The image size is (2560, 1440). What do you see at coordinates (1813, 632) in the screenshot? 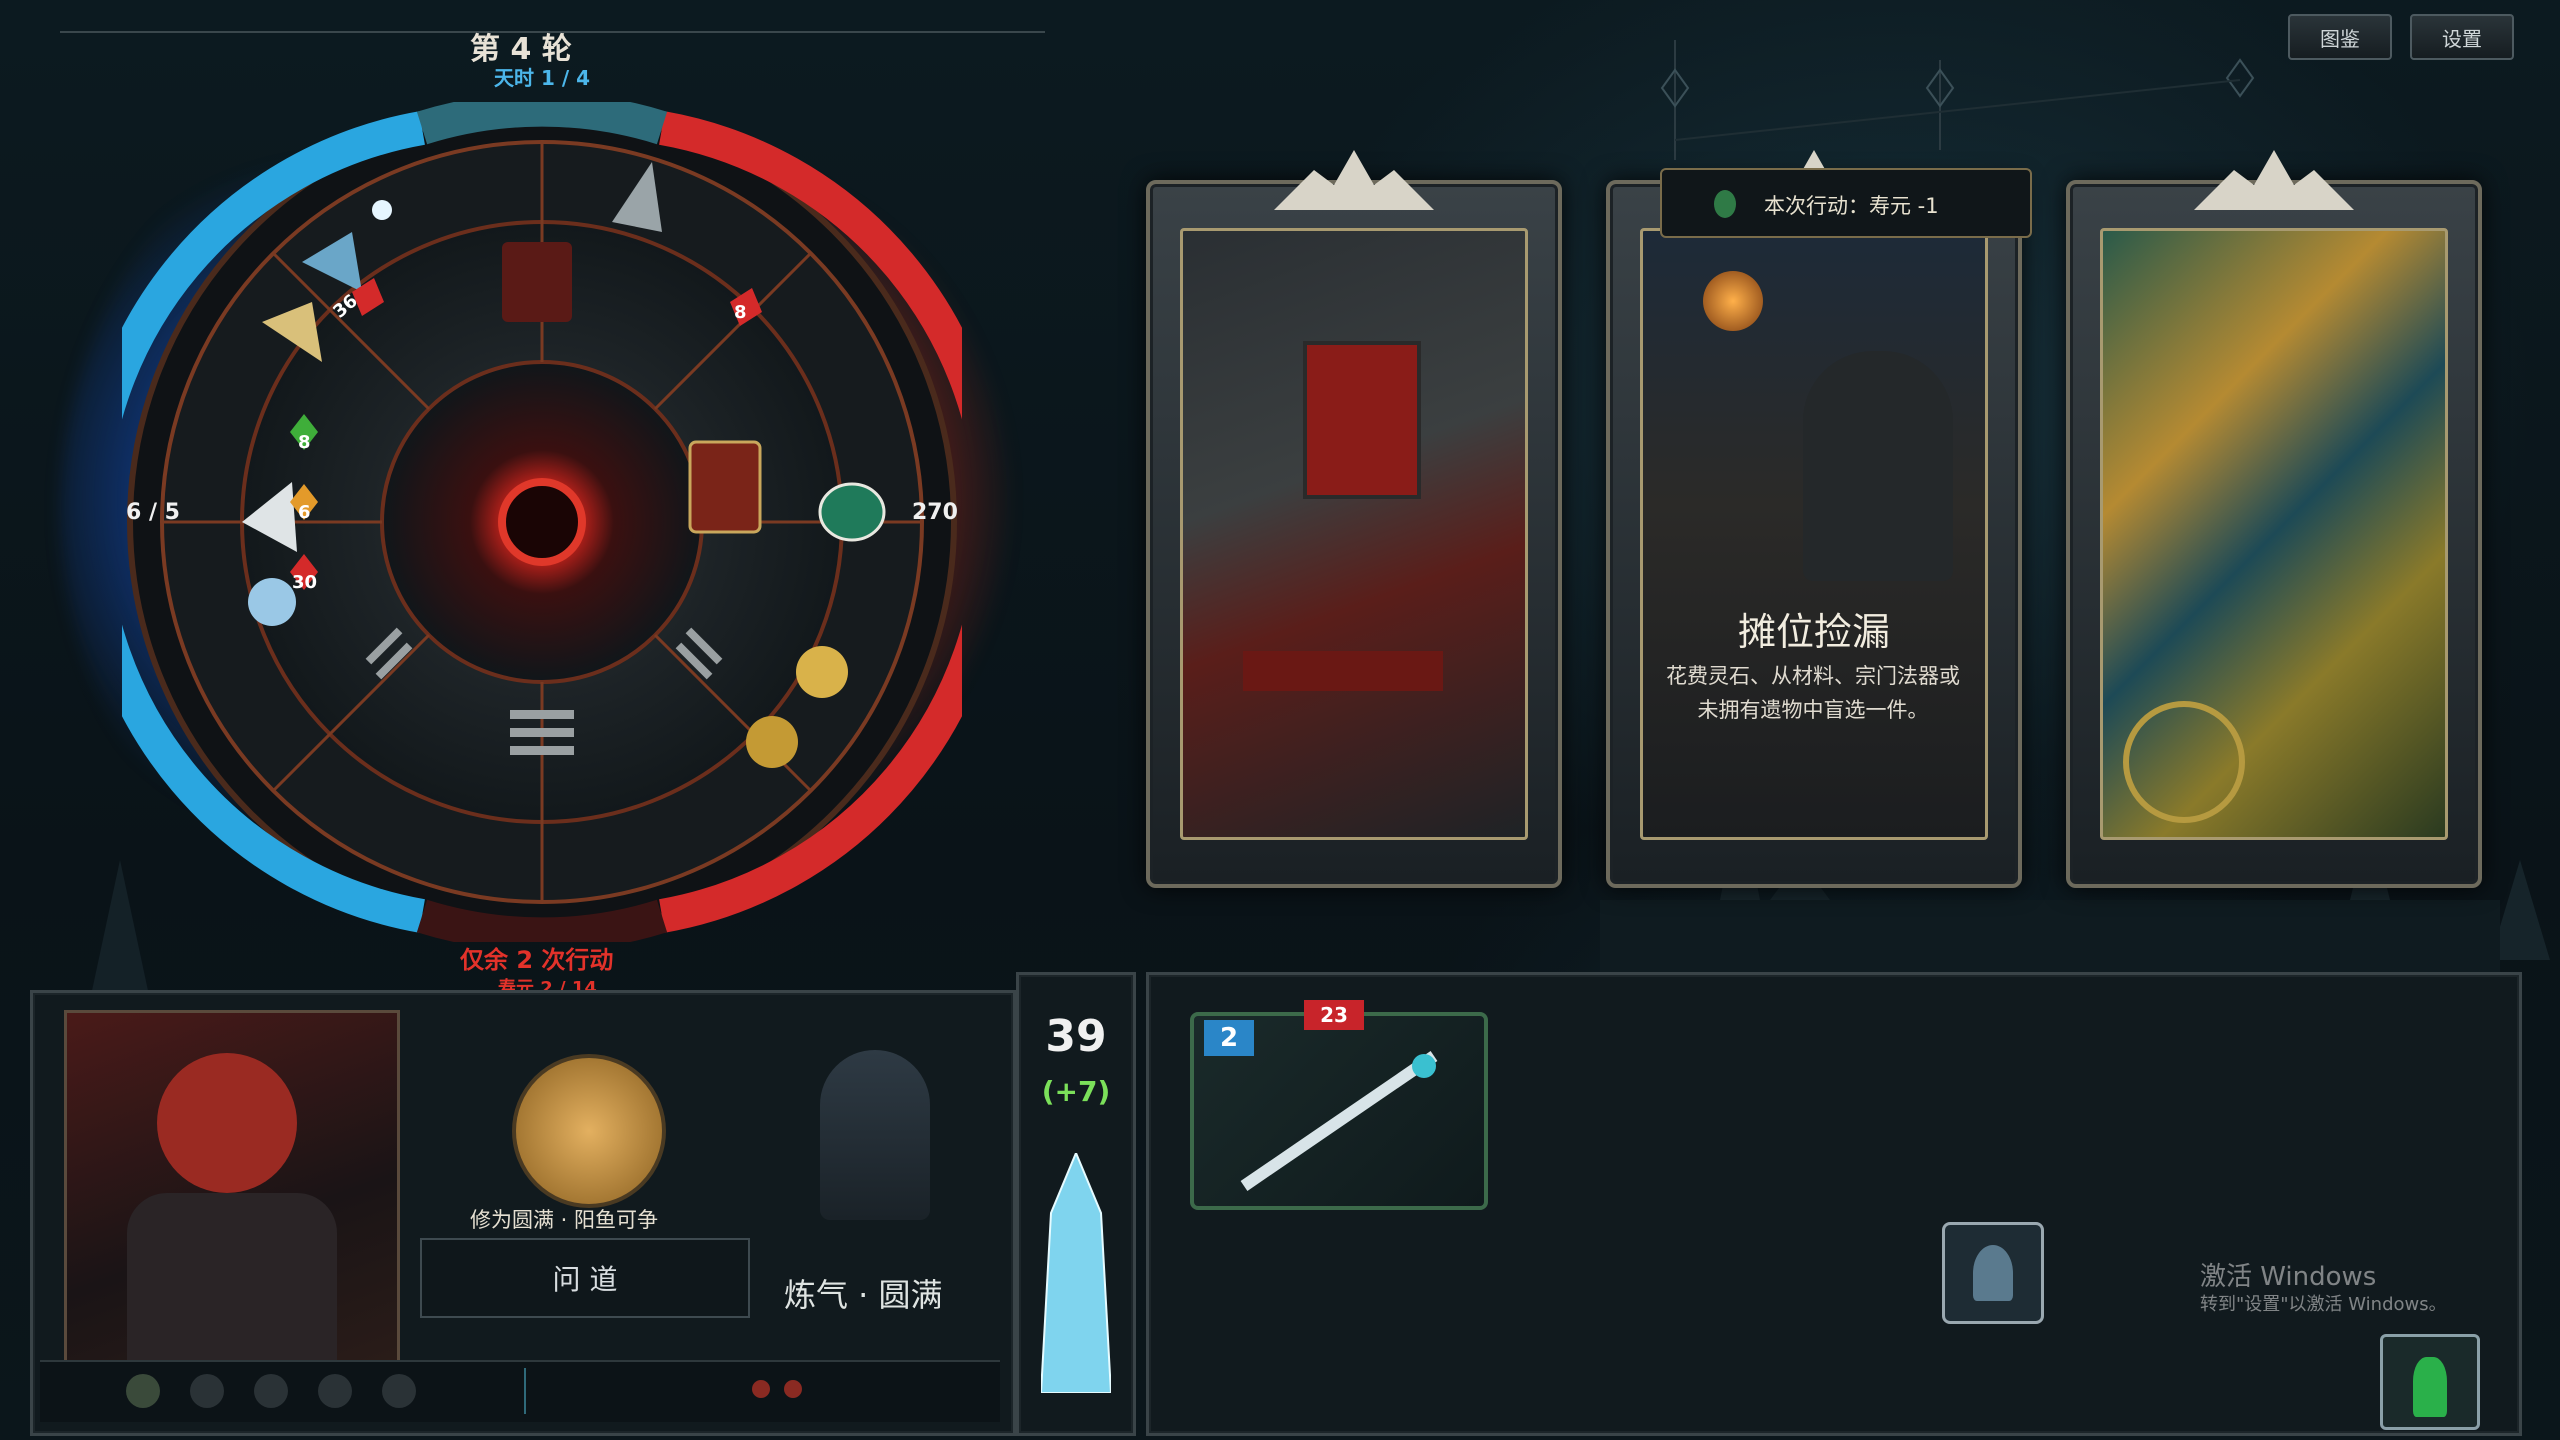
I see `card-middle-title: 摊位捡漏` at bounding box center [1813, 632].